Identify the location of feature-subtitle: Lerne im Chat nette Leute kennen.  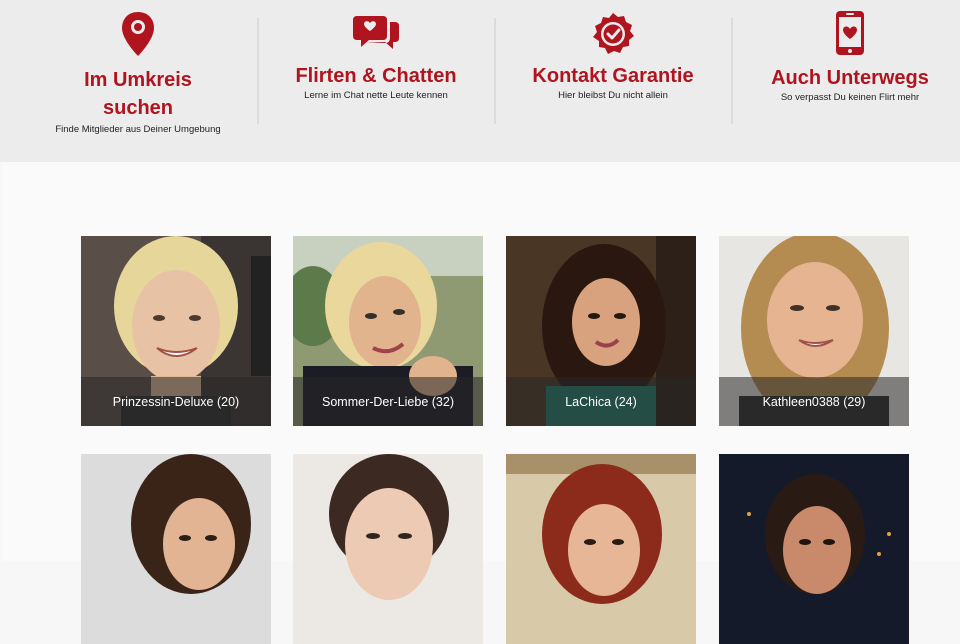
(376, 95).